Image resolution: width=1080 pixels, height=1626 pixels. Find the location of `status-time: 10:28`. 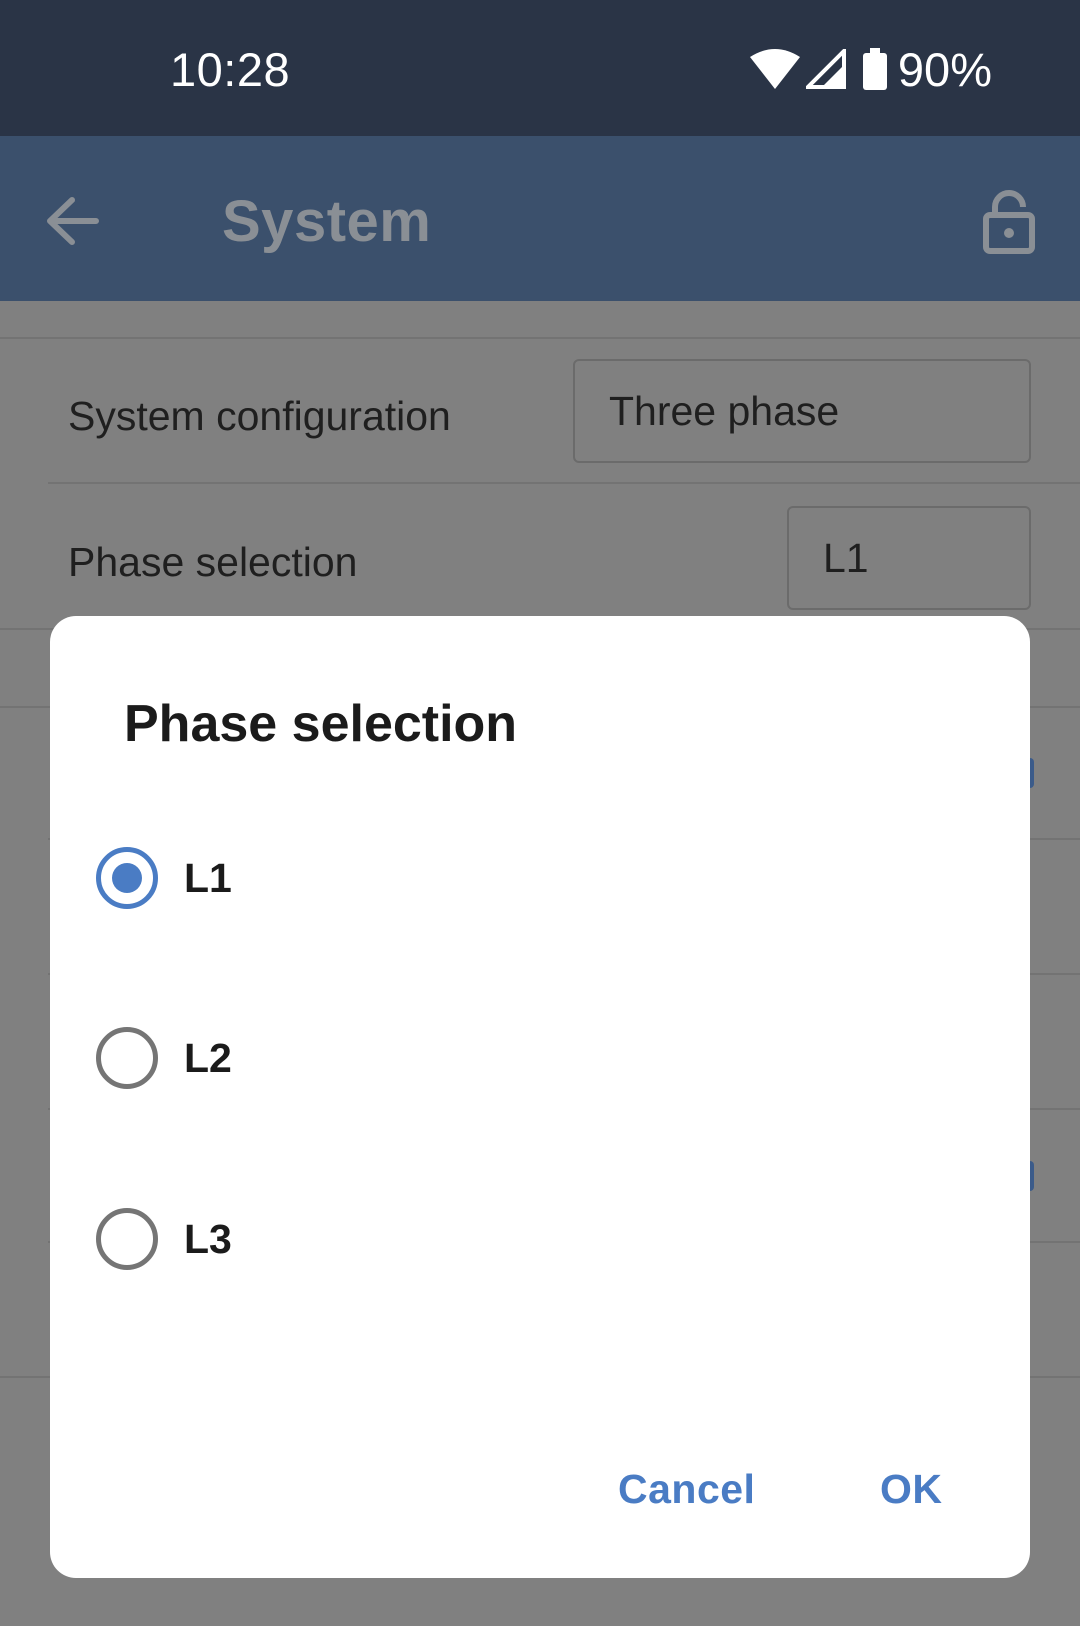

status-time: 10:28 is located at coordinates (230, 69).